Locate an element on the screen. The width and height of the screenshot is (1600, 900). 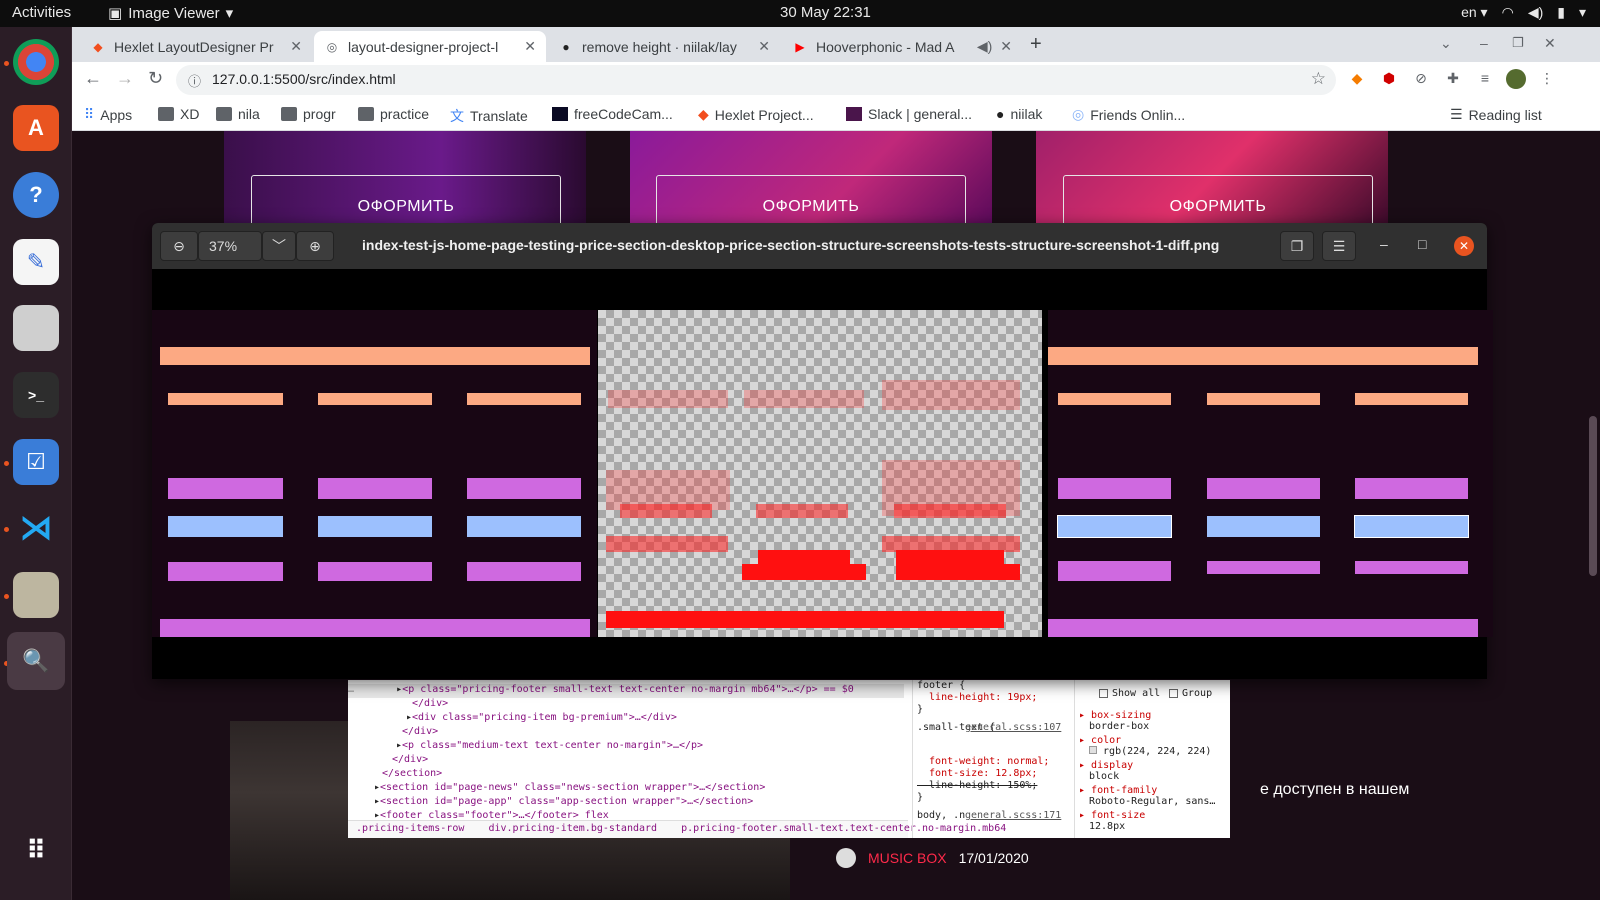
zoom-level-field: 37% is located at coordinates (230, 246).